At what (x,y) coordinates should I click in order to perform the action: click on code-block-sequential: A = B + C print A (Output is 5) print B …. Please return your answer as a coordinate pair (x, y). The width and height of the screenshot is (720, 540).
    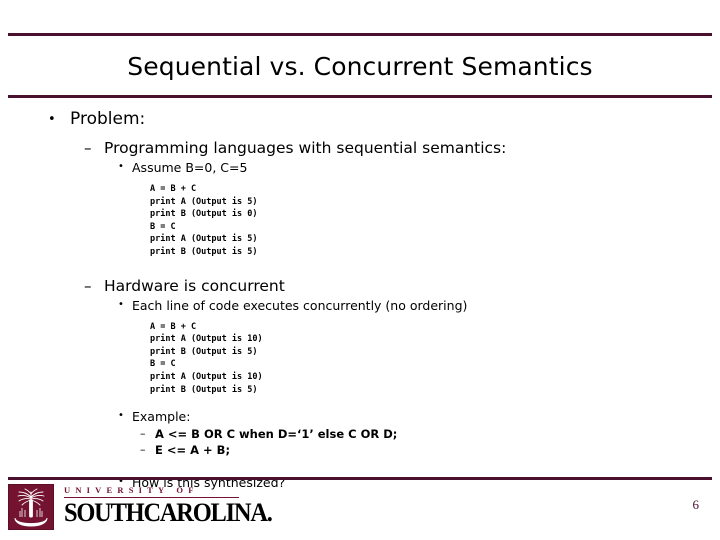
    Looking at the image, I should click on (204, 220).